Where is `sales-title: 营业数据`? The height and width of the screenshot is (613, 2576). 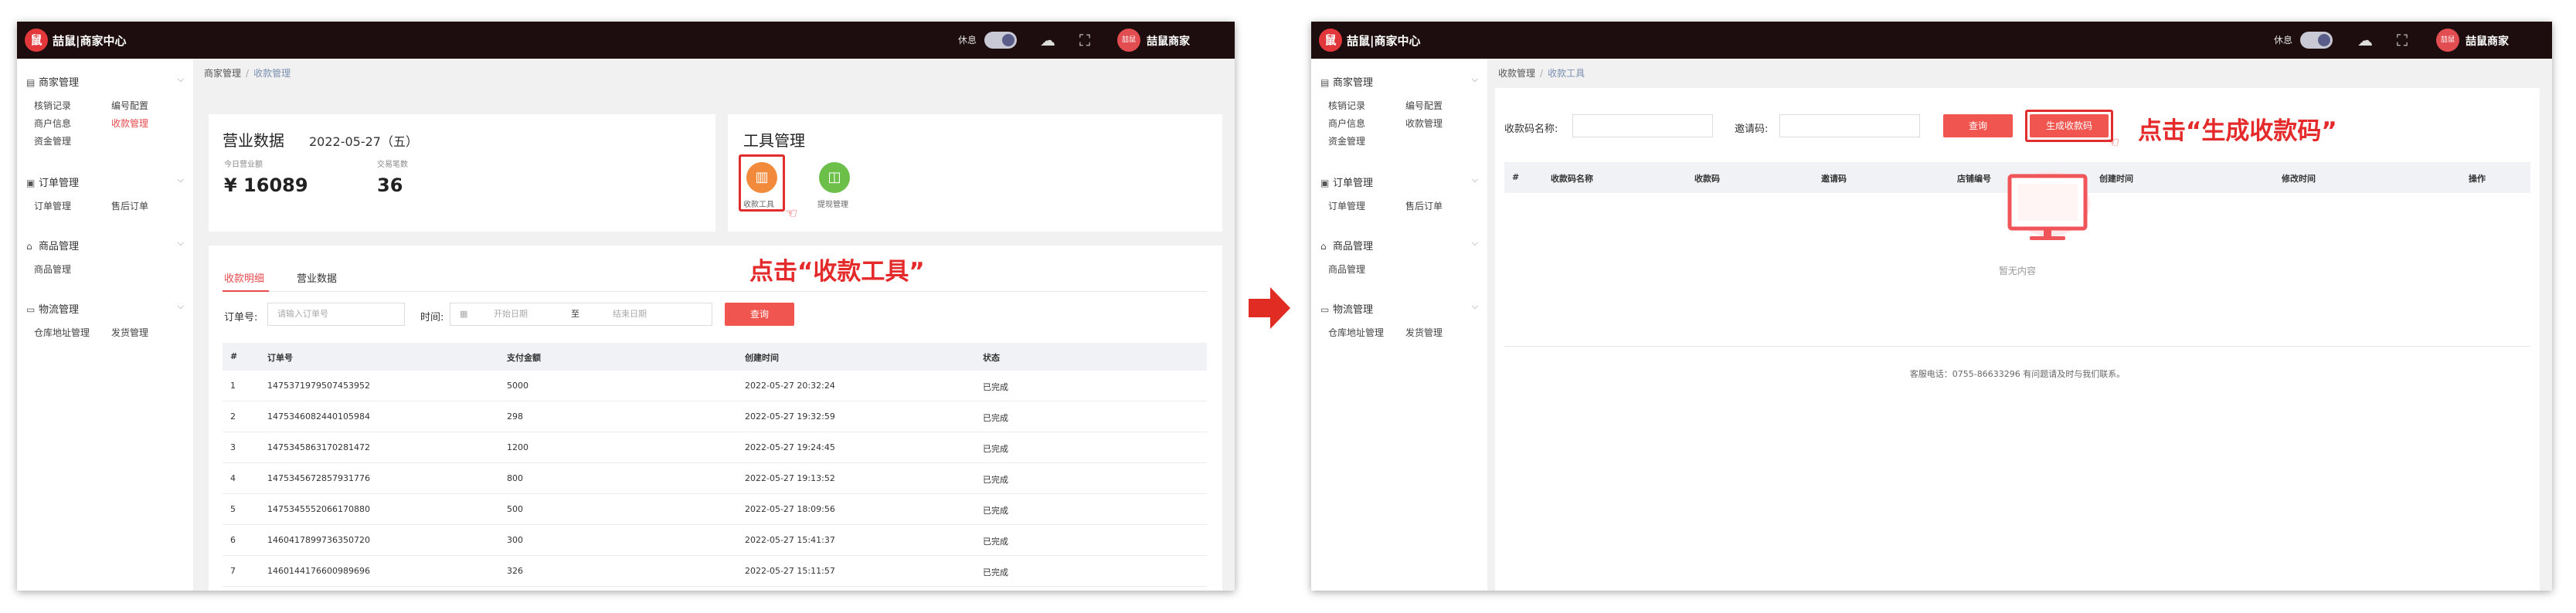
sales-title: 营业数据 is located at coordinates (253, 140).